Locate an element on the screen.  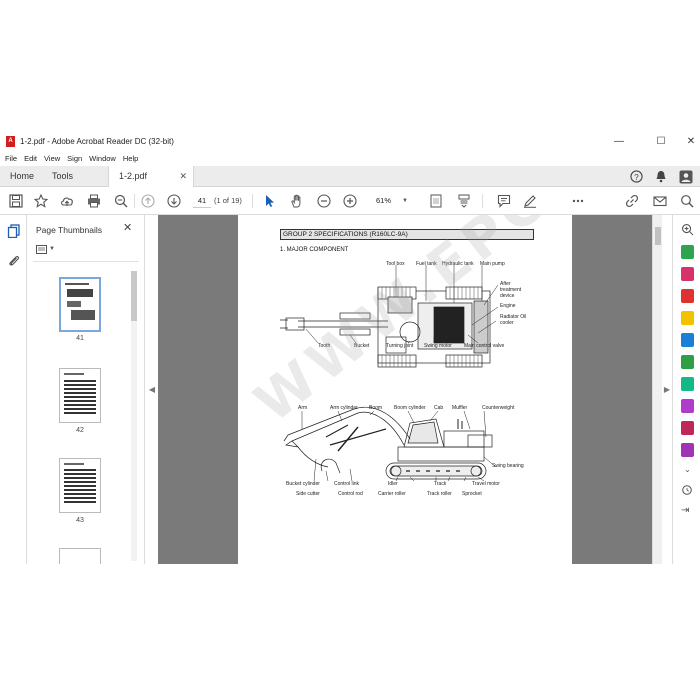
collapse-left-pane-icon: ◀ is located at coordinates (152, 389).